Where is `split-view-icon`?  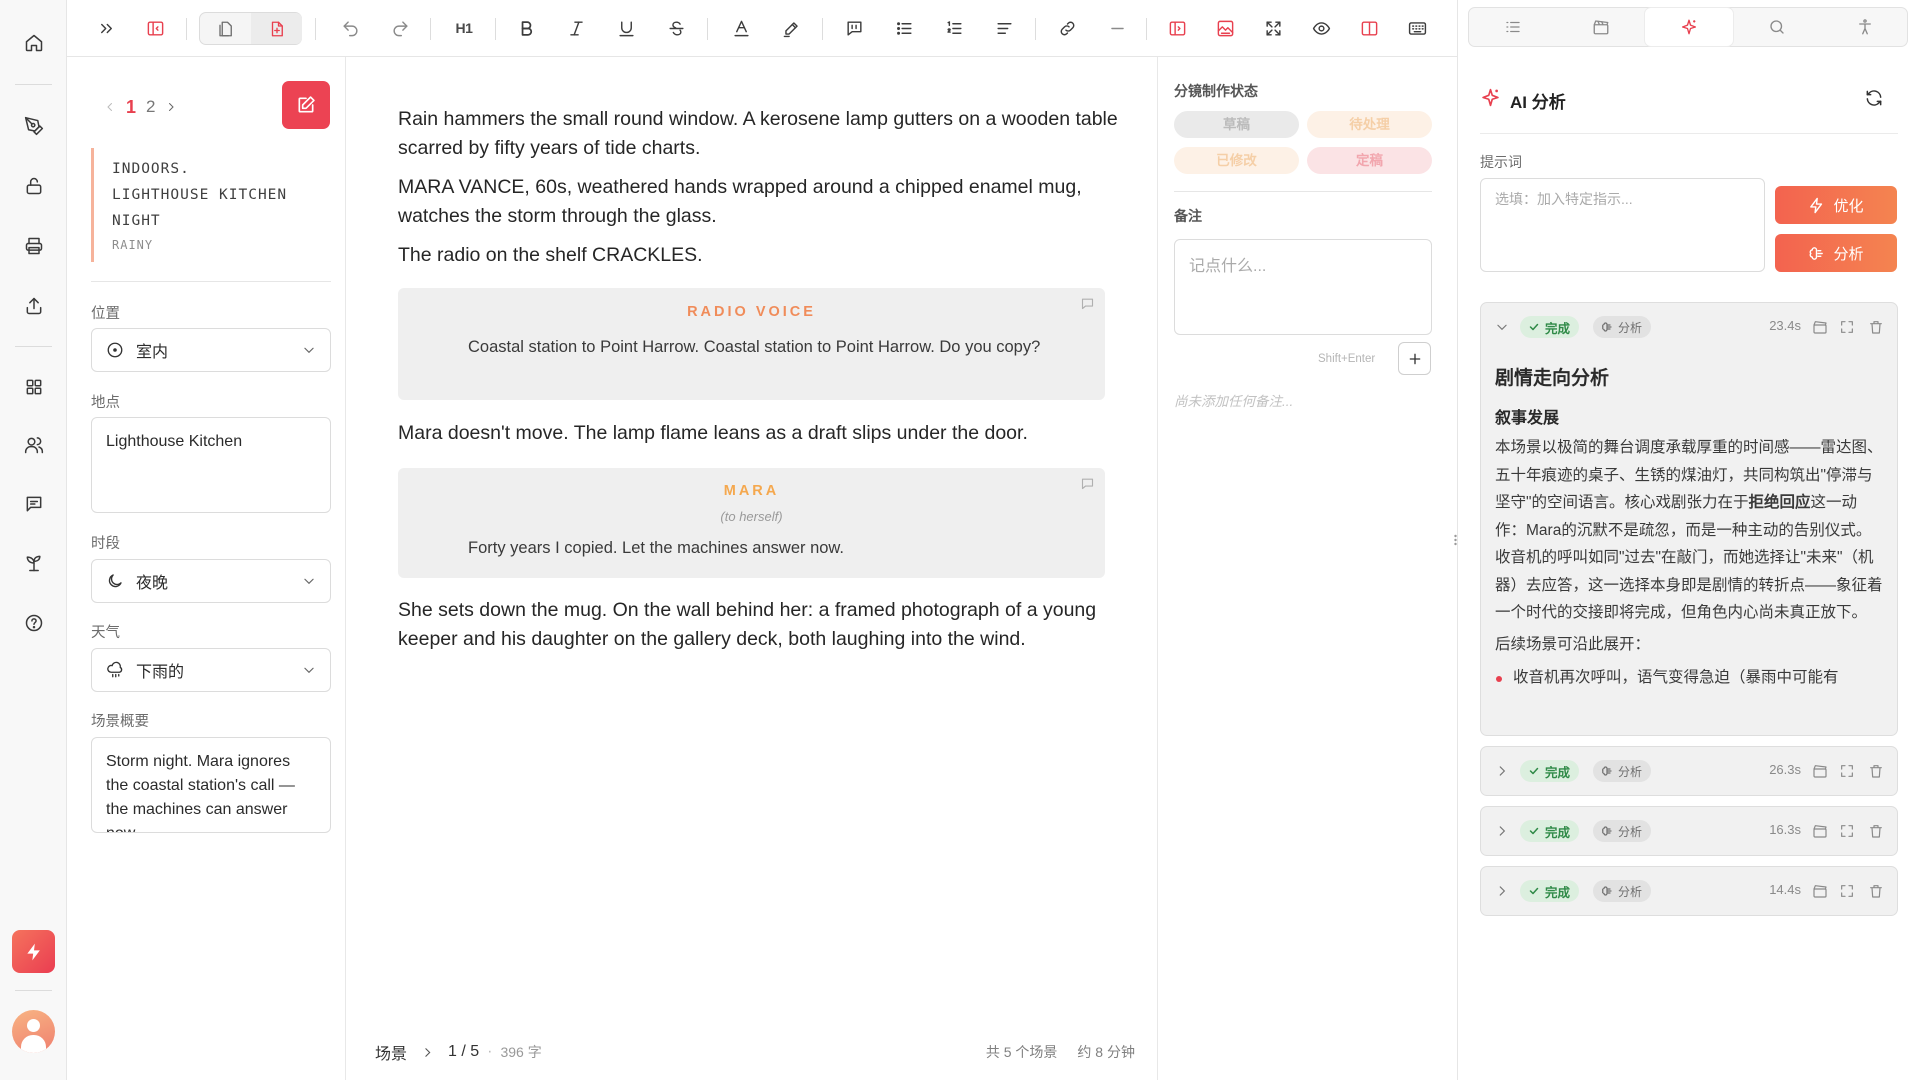
split-view-icon is located at coordinates (225, 28).